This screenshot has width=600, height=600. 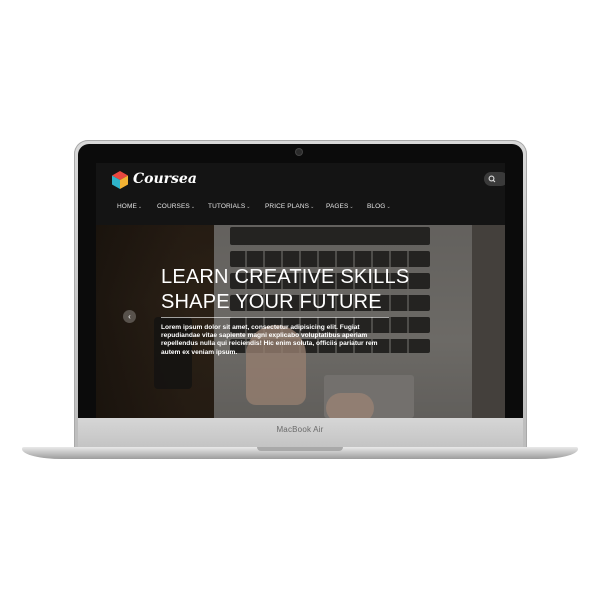 I want to click on logo-text: Coursea, so click(x=165, y=179).